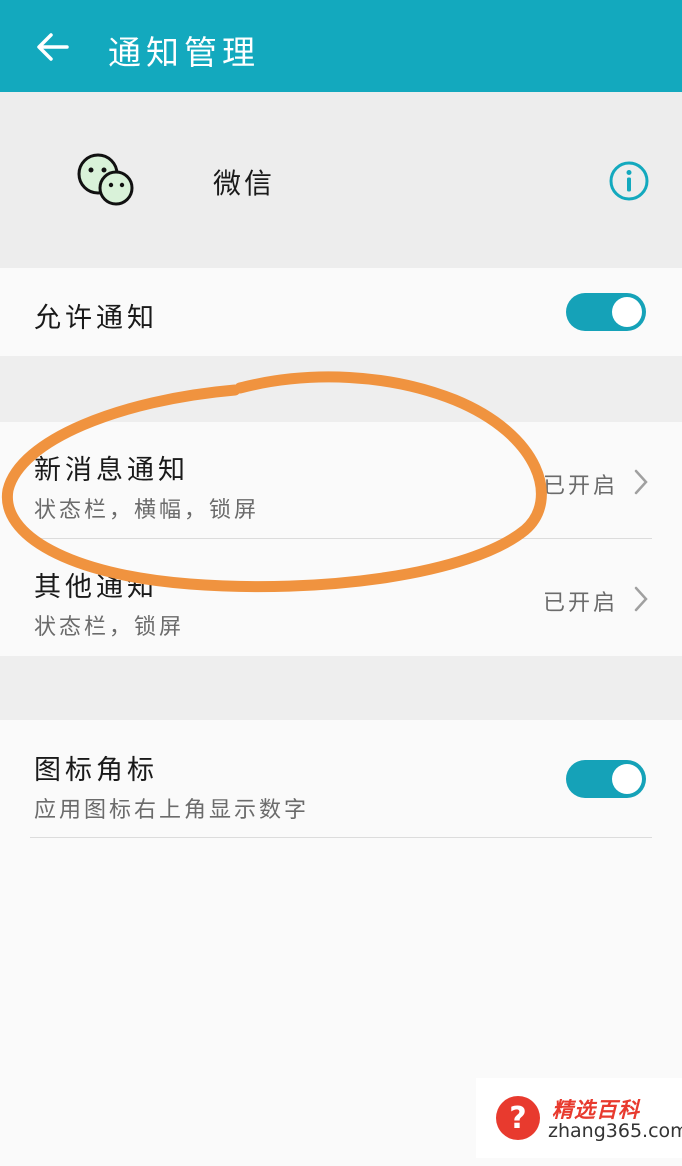 The image size is (682, 1166). What do you see at coordinates (341, 46) in the screenshot?
I see `app-bar: 通知管理` at bounding box center [341, 46].